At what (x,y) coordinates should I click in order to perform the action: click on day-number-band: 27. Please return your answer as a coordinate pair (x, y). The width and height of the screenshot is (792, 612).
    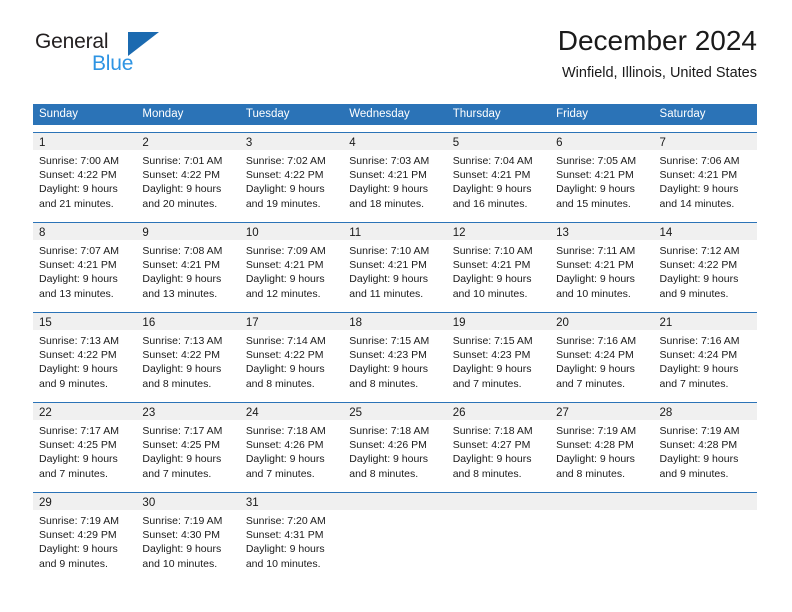
    Looking at the image, I should click on (602, 411).